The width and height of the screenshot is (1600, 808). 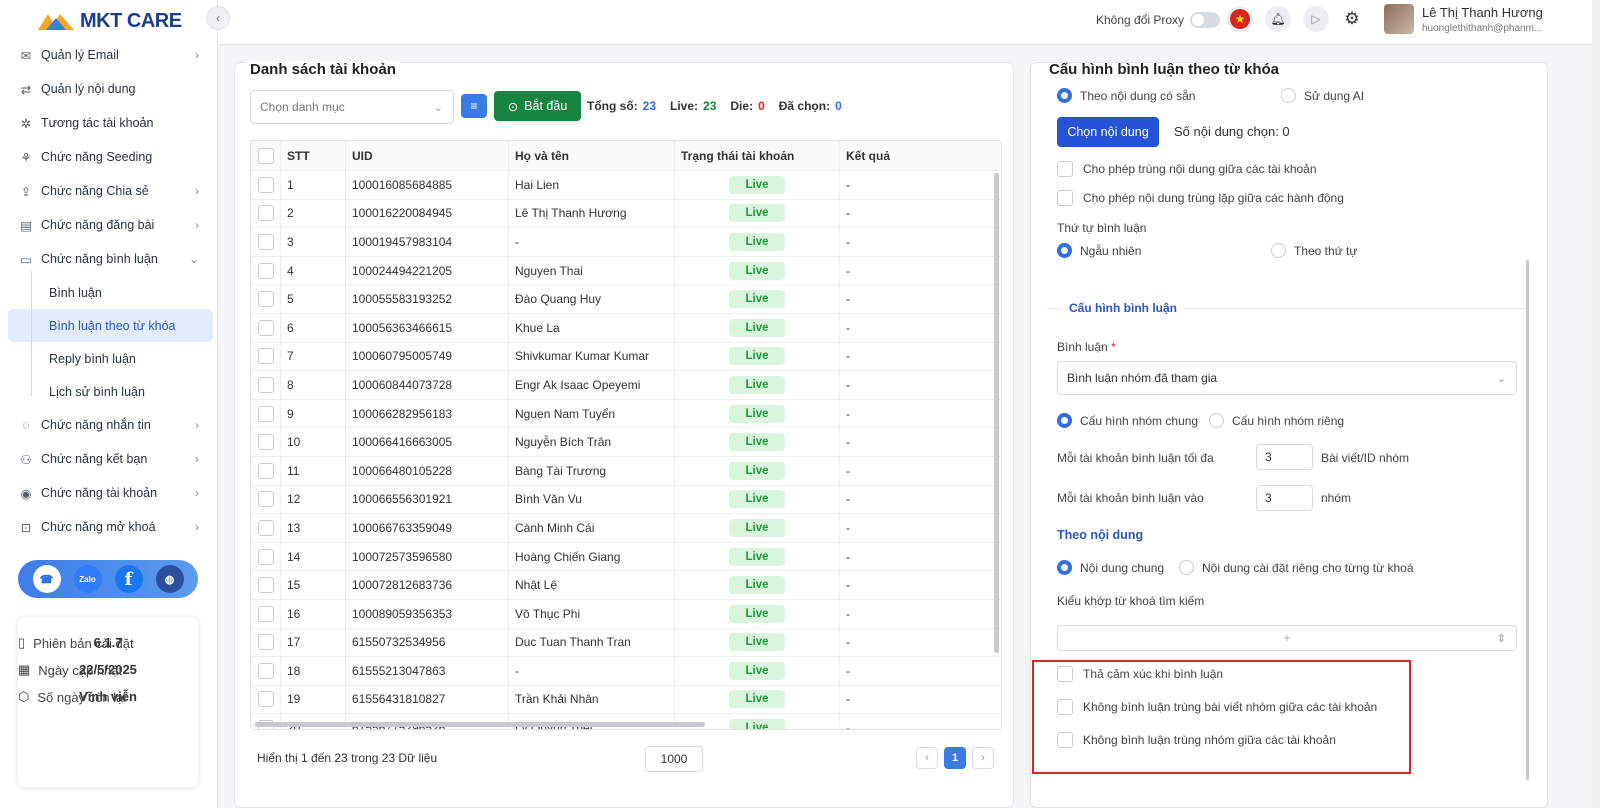 I want to click on page-1-button: 1, so click(x=955, y=758).